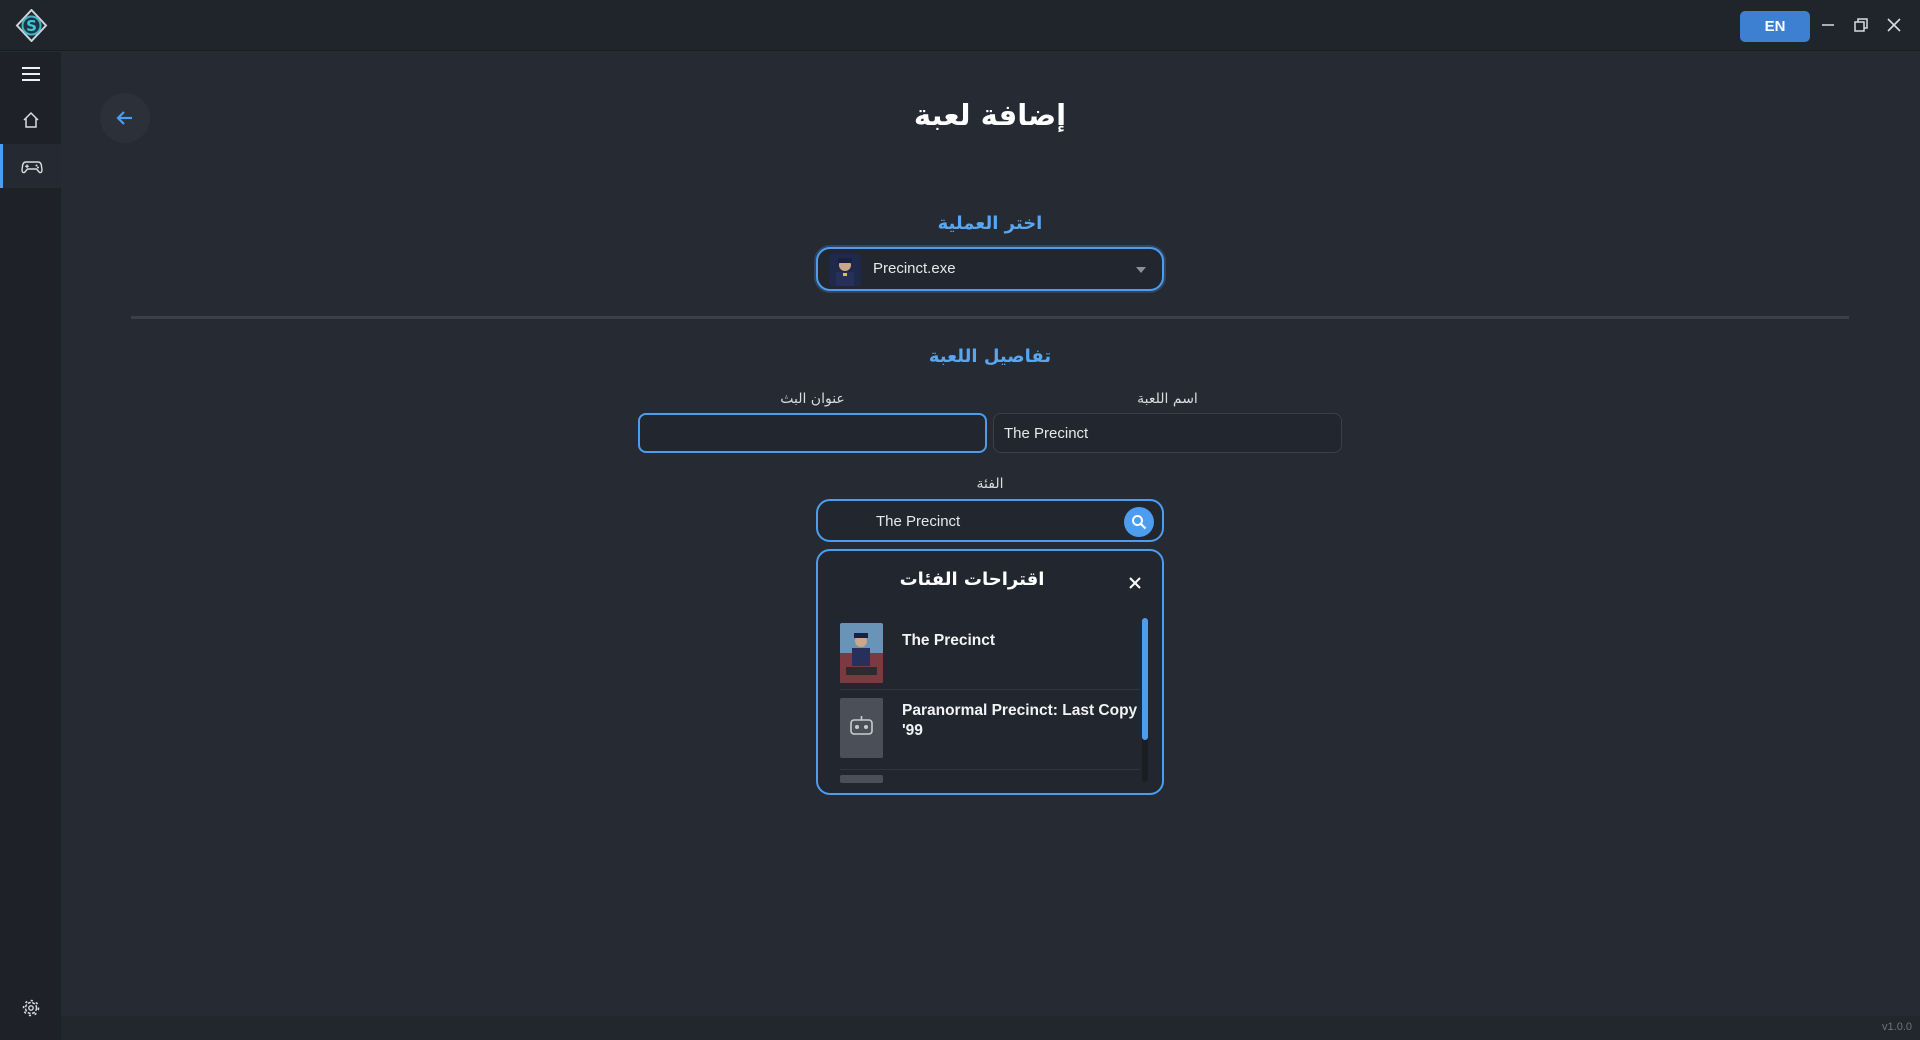 The height and width of the screenshot is (1040, 1920). I want to click on process-select: Precinct.exe, so click(990, 269).